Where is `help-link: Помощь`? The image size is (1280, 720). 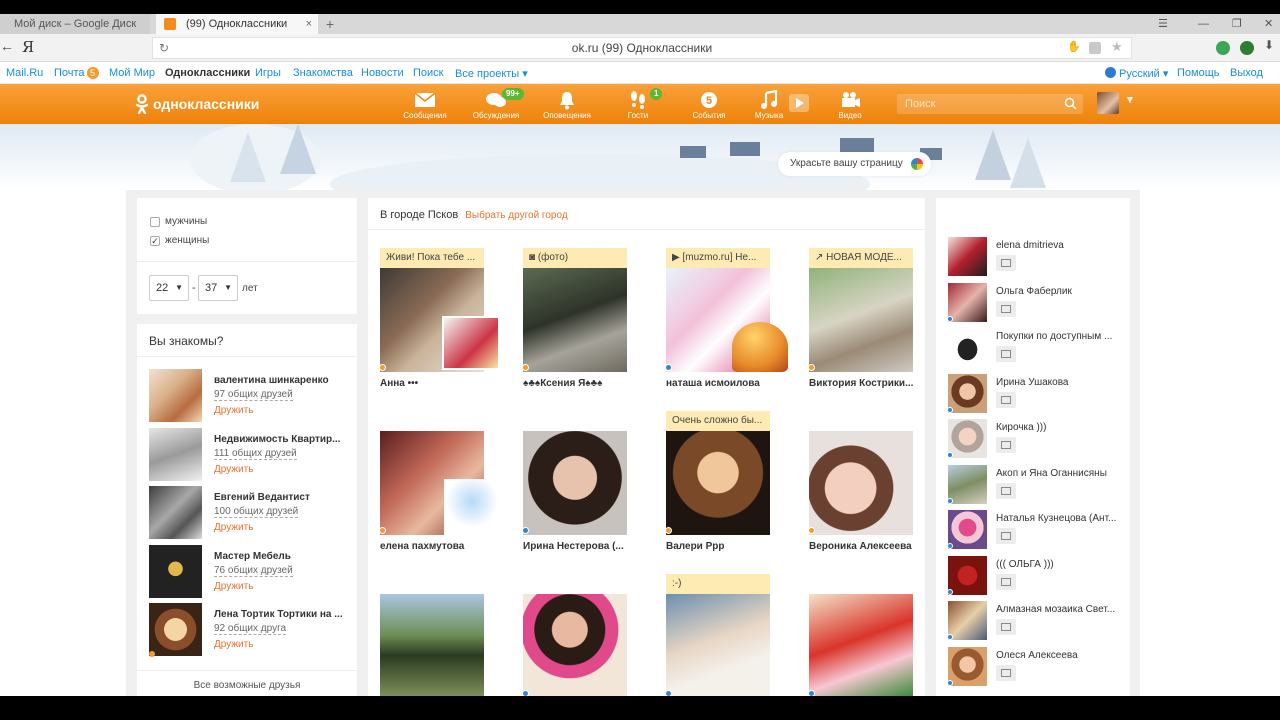
help-link: Помощь is located at coordinates (1198, 73).